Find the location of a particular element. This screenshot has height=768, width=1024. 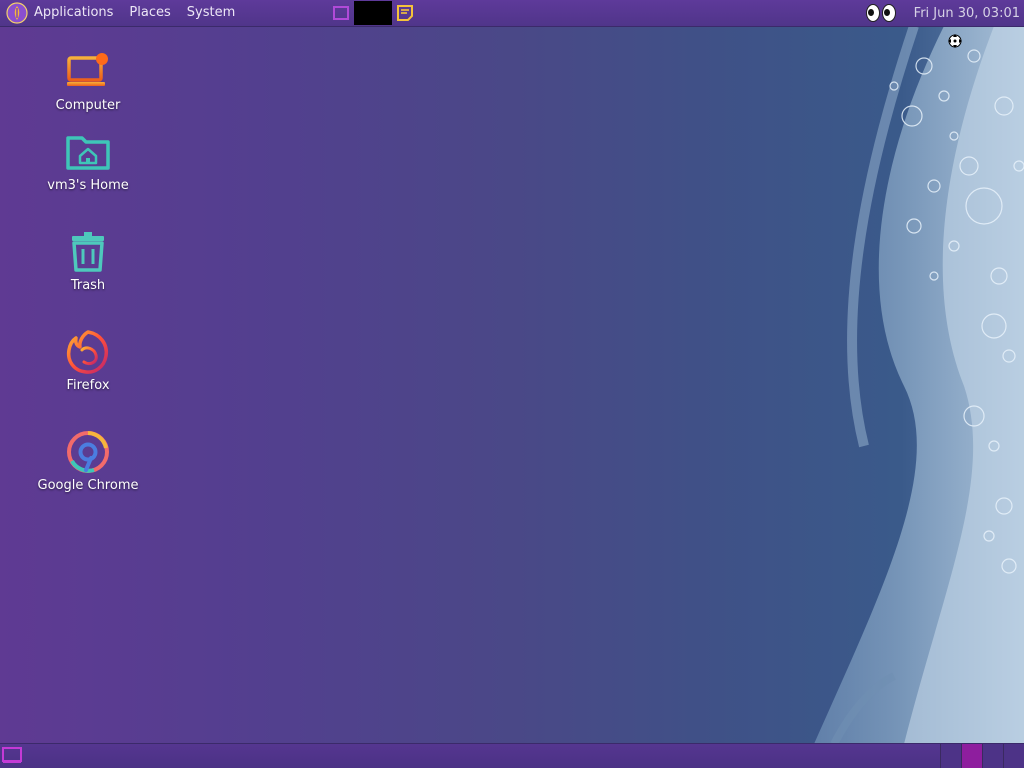

trash-icon is located at coordinates (88, 252).